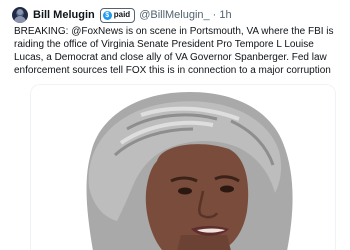  Describe the element at coordinates (20, 12) in the screenshot. I see `avatar-head` at that location.